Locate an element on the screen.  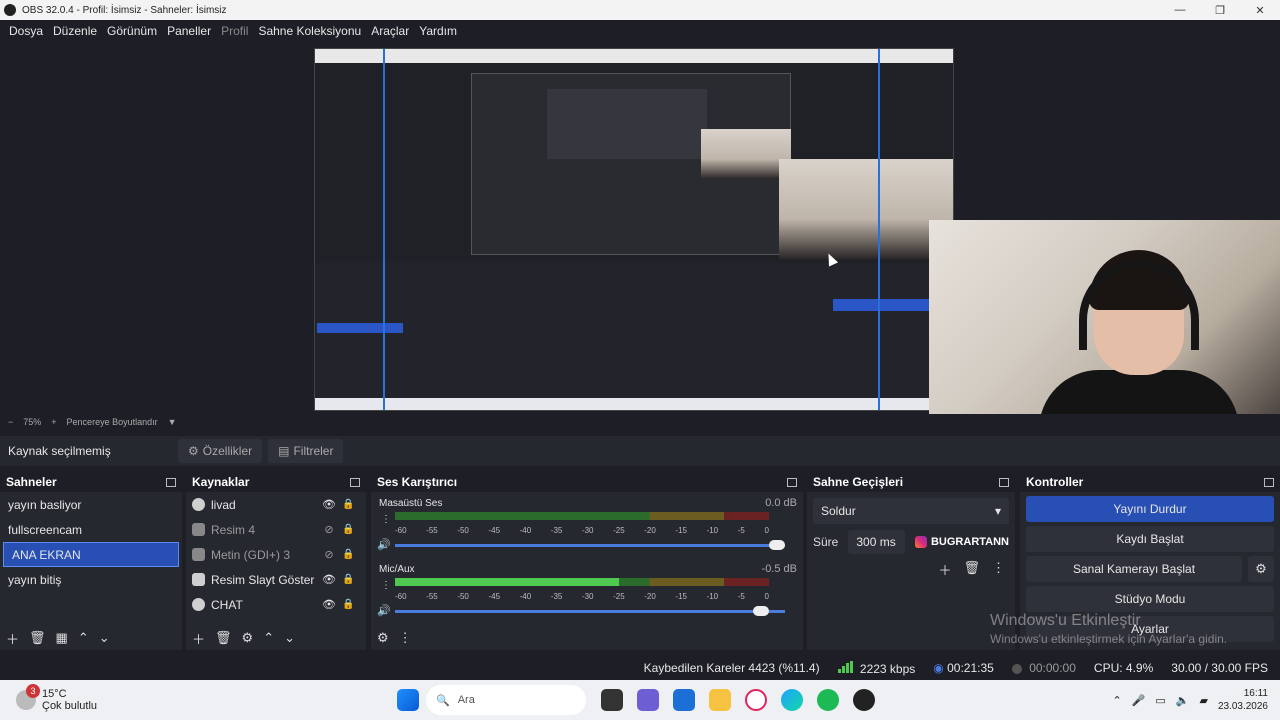
scenes-header: Sahneler is located at coordinates (91, 482).